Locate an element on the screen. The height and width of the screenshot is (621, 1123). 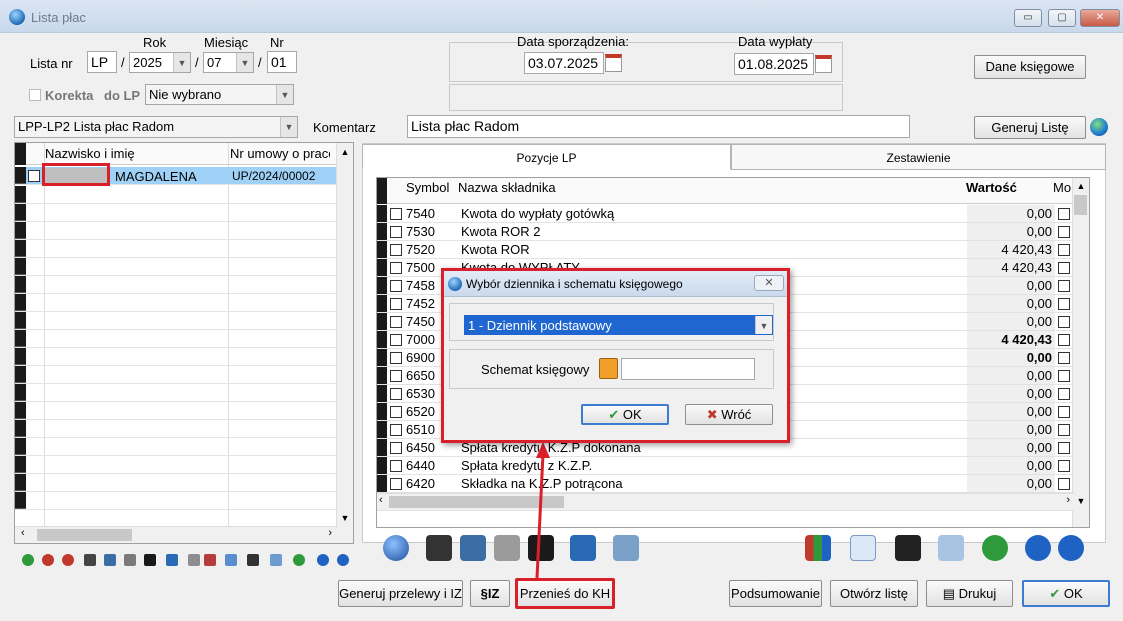
copy-icon is located at coordinates (194, 560).